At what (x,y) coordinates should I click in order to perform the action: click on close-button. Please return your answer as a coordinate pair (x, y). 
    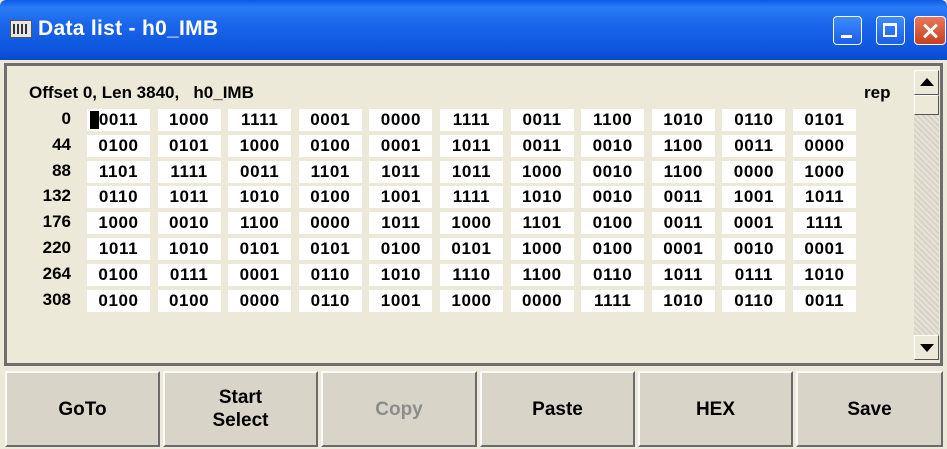
    Looking at the image, I should click on (930, 30).